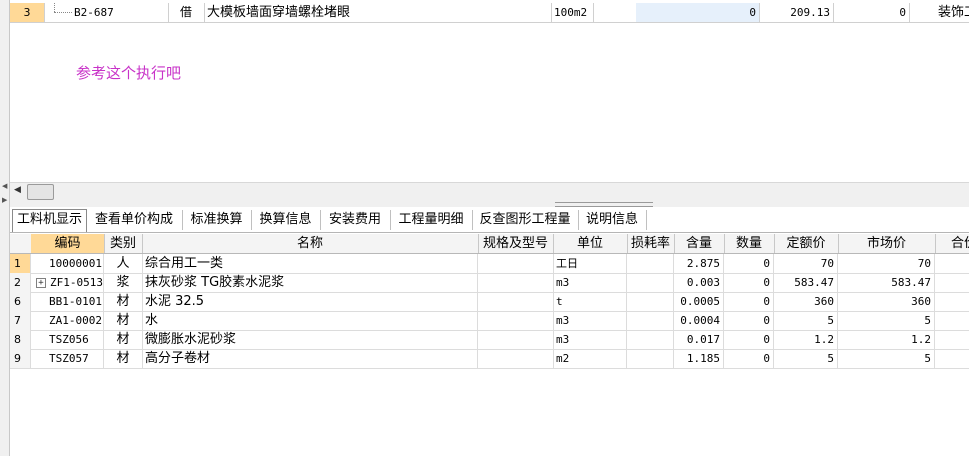 The width and height of the screenshot is (969, 456). I want to click on cell-category: 人, so click(123, 263).